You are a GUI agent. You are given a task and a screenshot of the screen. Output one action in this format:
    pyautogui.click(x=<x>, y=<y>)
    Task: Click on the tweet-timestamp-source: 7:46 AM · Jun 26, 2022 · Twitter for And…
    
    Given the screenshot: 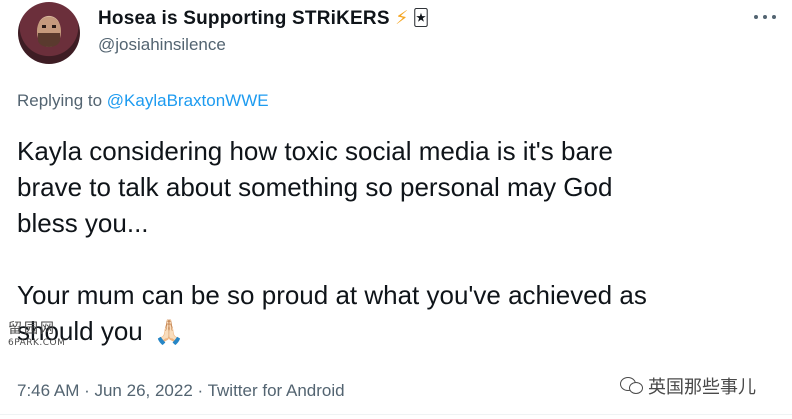 What is the action you would take?
    pyautogui.click(x=181, y=391)
    